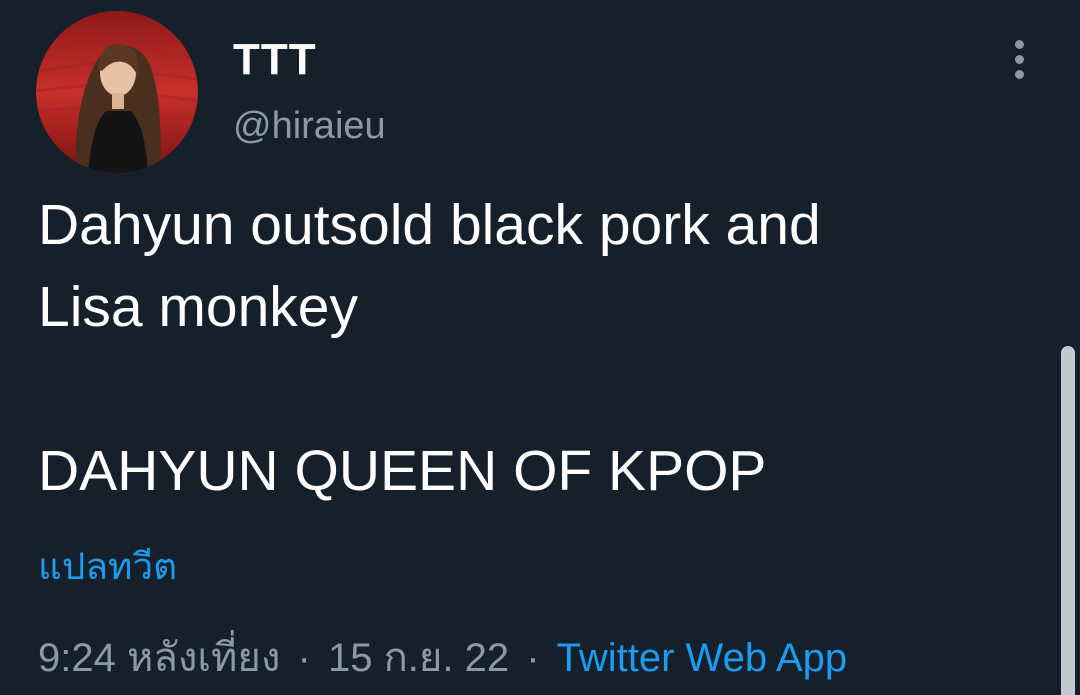 Image resolution: width=1080 pixels, height=695 pixels. Describe the element at coordinates (418, 658) in the screenshot. I see `tweet-date: 15 ก.ย. 22` at that location.